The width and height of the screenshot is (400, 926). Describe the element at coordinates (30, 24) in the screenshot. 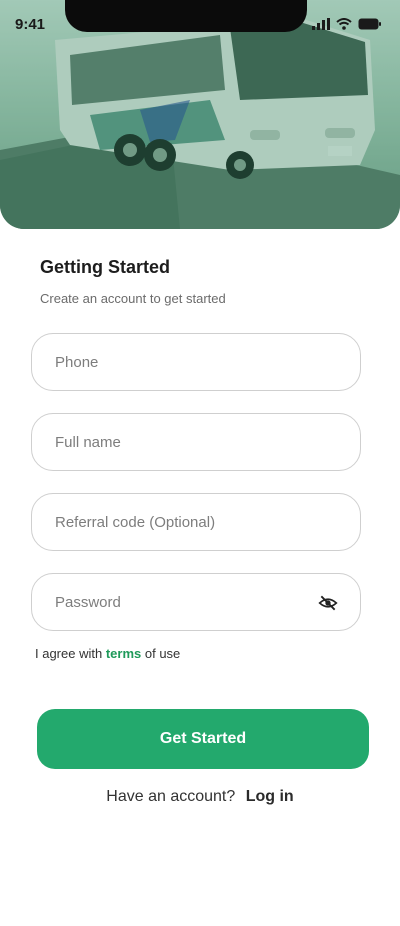

I see `status-time: 9:41` at that location.